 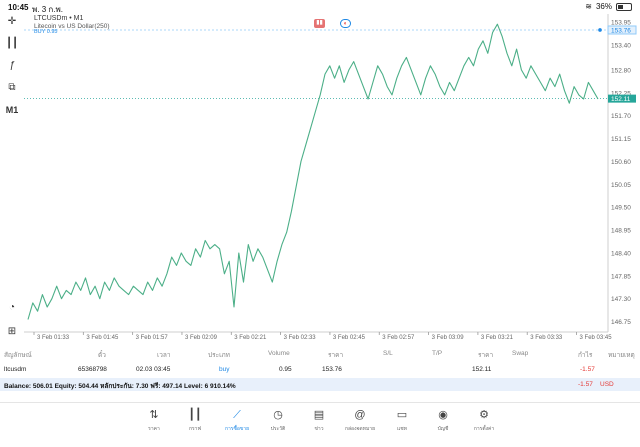 I want to click on x-tick-label: 3 Feb 03:21, so click(x=497, y=337).